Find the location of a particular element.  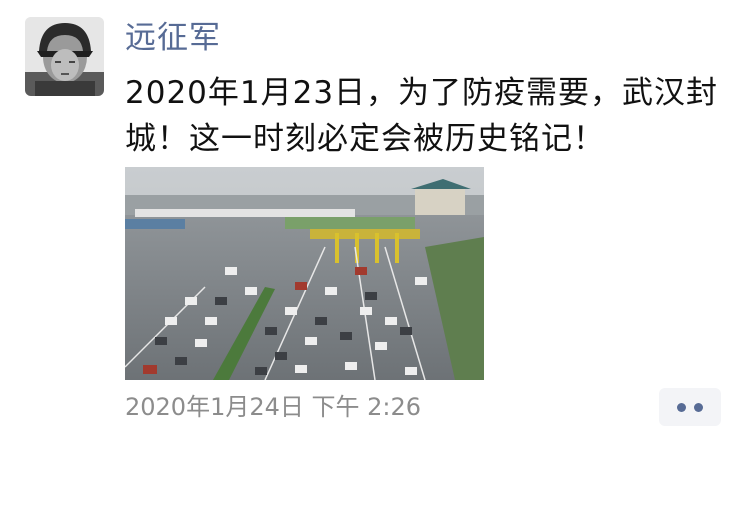

post-content-text: 2020年1月23日，为了防疫需要，武汉封城！这一时刻必定会被历史铭记！ is located at coordinates (422, 116).